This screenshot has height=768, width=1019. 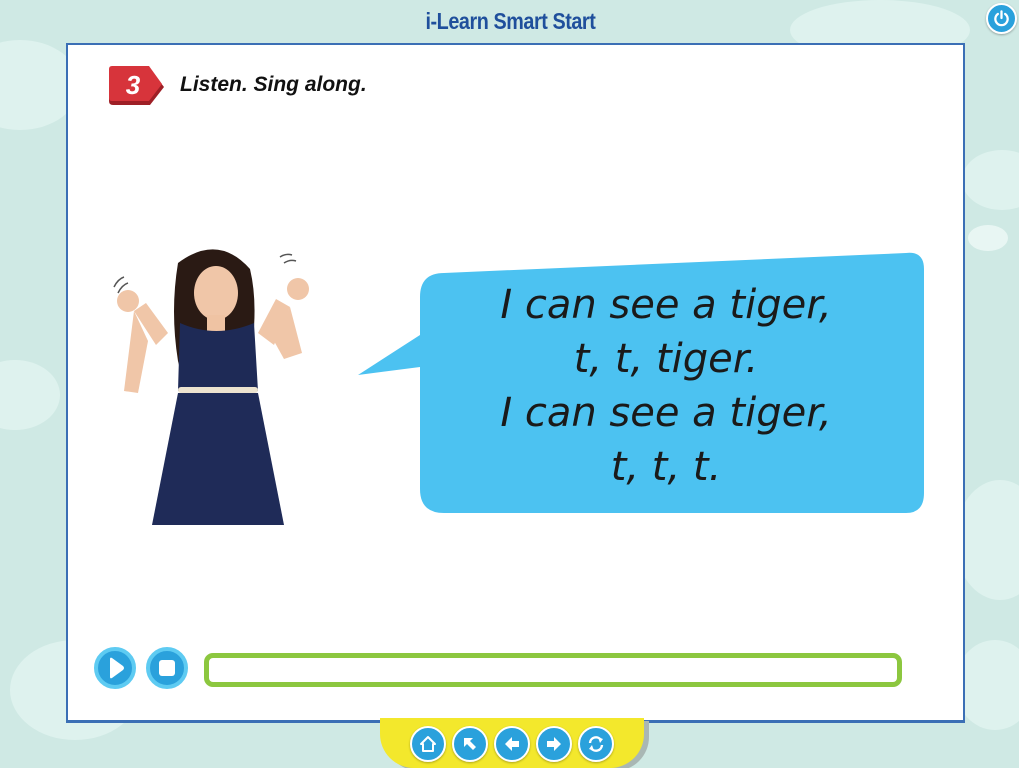 What do you see at coordinates (666, 359) in the screenshot?
I see `lyric-line: t, t, tiger.` at bounding box center [666, 359].